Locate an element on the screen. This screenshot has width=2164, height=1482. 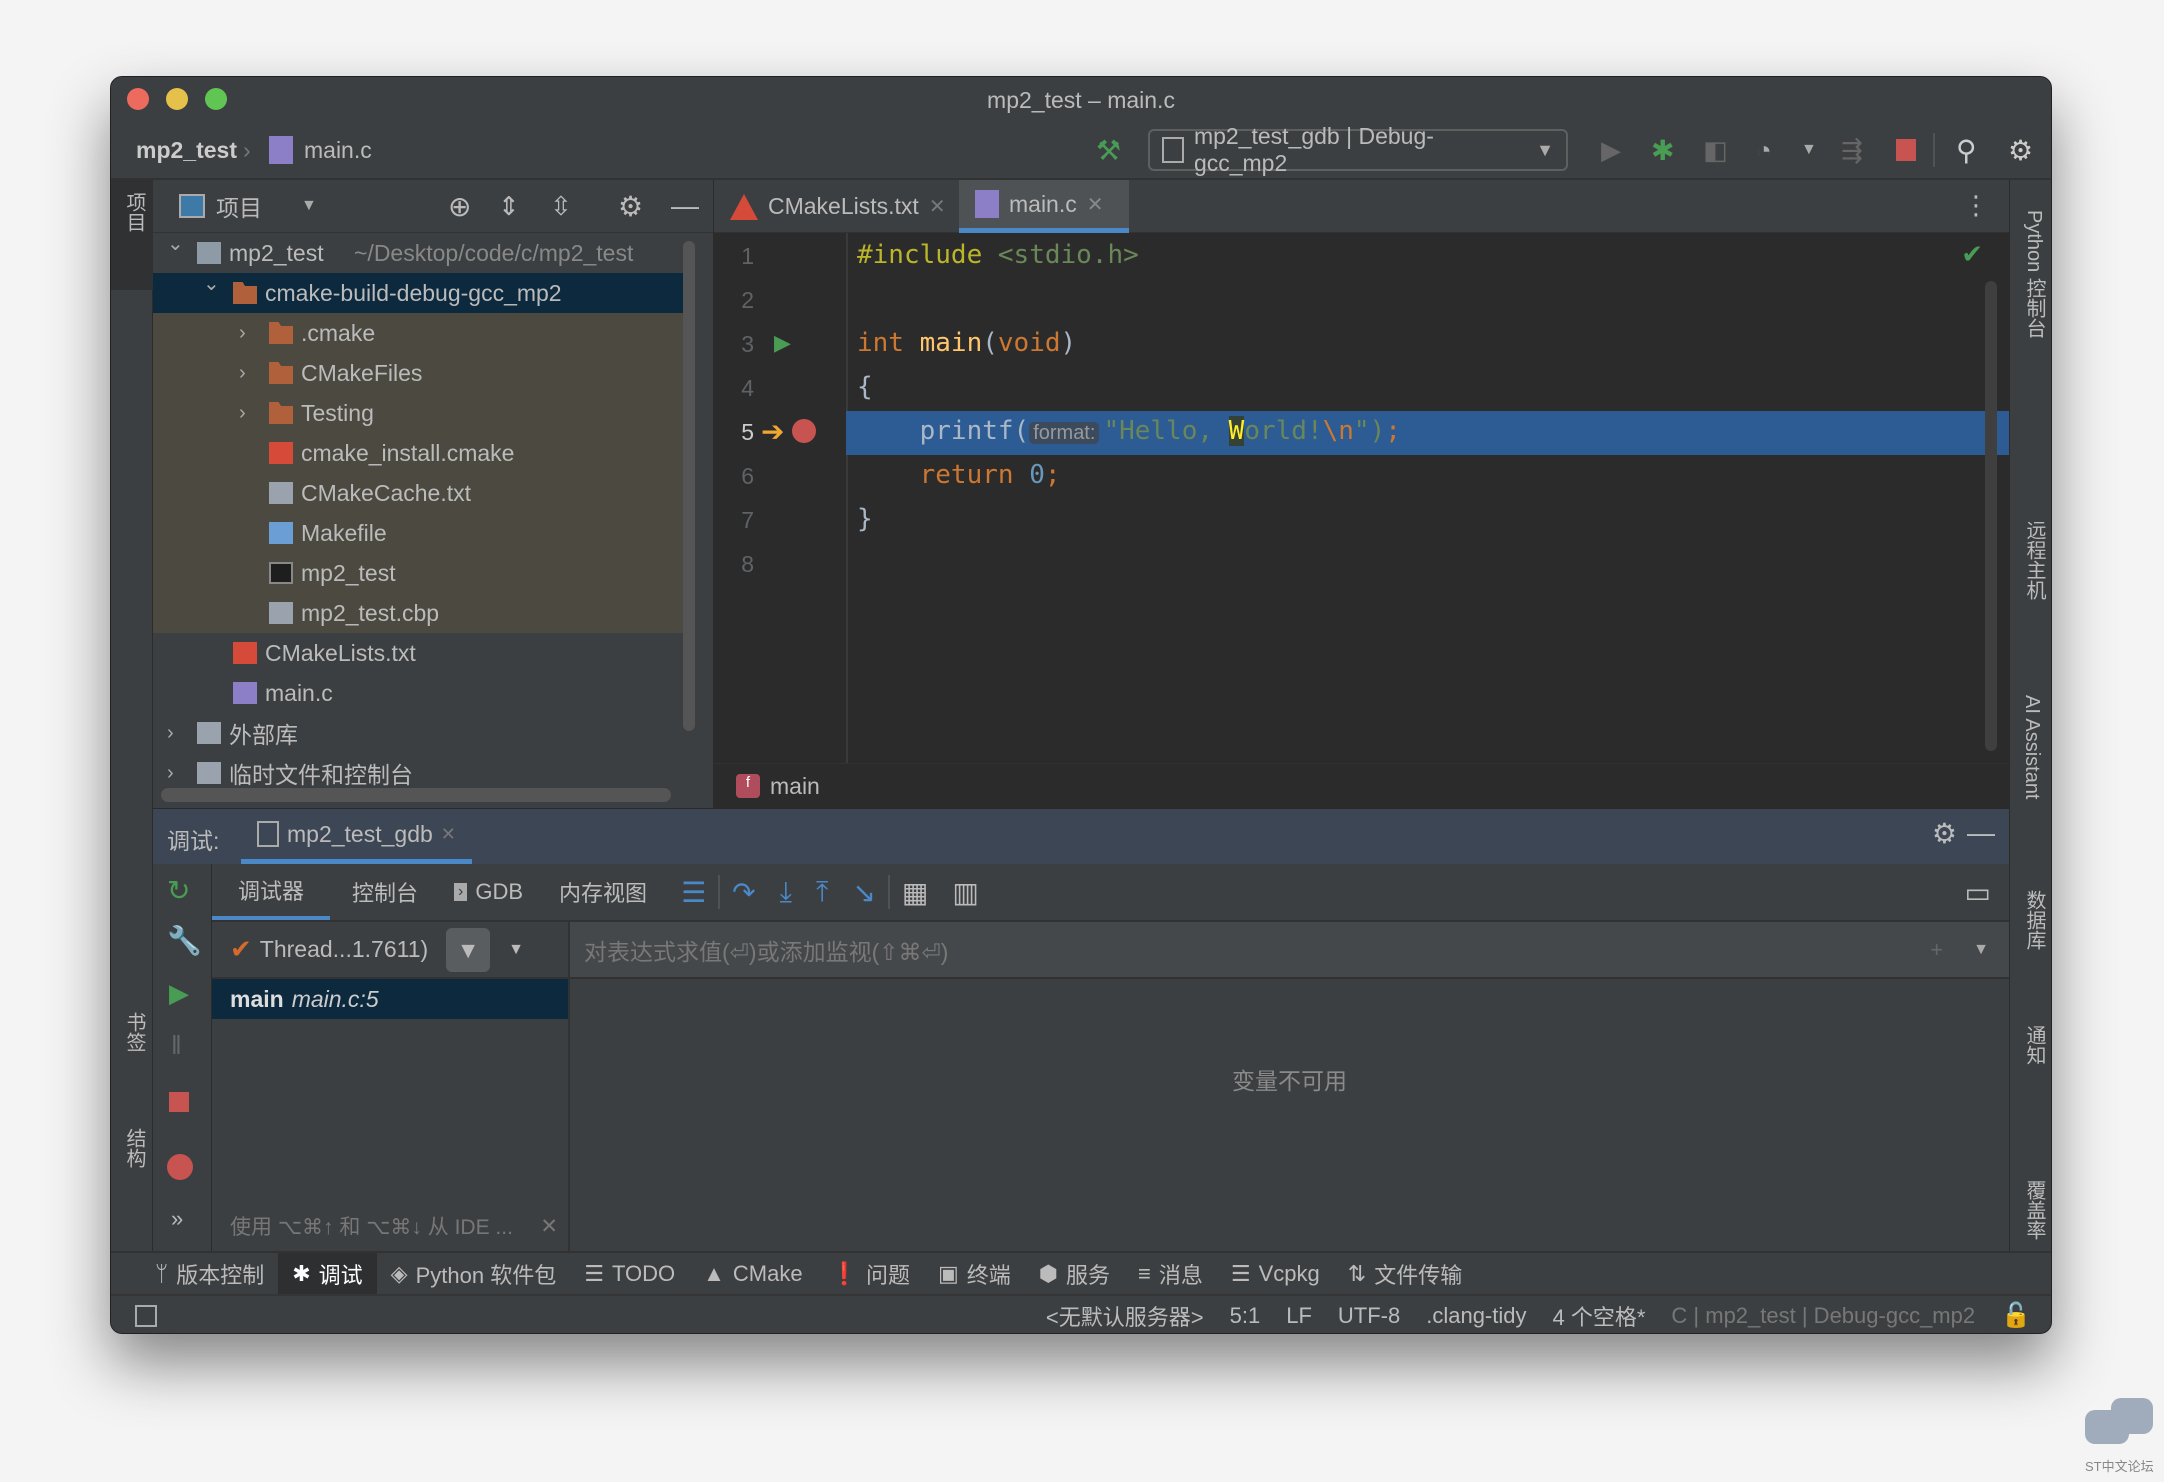
breadcrumb-file: main.c is located at coordinates (338, 150).